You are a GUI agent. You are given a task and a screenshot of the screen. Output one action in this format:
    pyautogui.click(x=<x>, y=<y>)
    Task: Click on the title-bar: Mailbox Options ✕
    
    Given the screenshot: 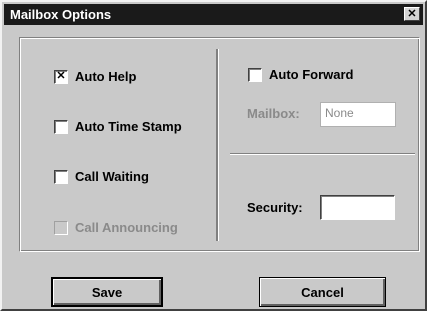 What is the action you would take?
    pyautogui.click(x=213, y=14)
    